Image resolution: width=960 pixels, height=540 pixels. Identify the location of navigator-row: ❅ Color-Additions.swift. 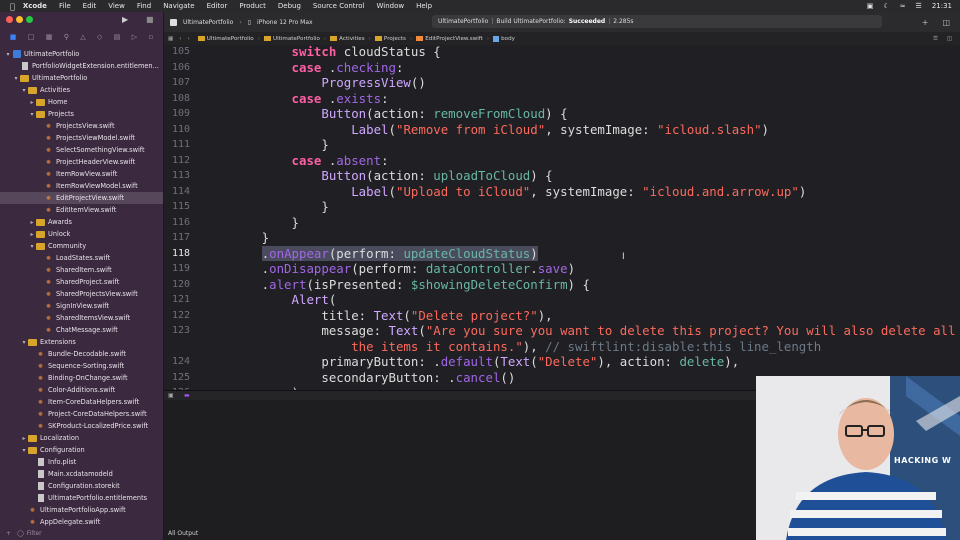
(81, 390).